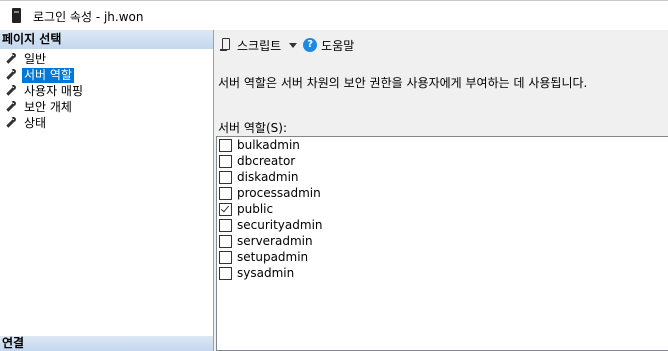  What do you see at coordinates (106, 75) in the screenshot?
I see `page-item-server-roles: 서버 역할` at bounding box center [106, 75].